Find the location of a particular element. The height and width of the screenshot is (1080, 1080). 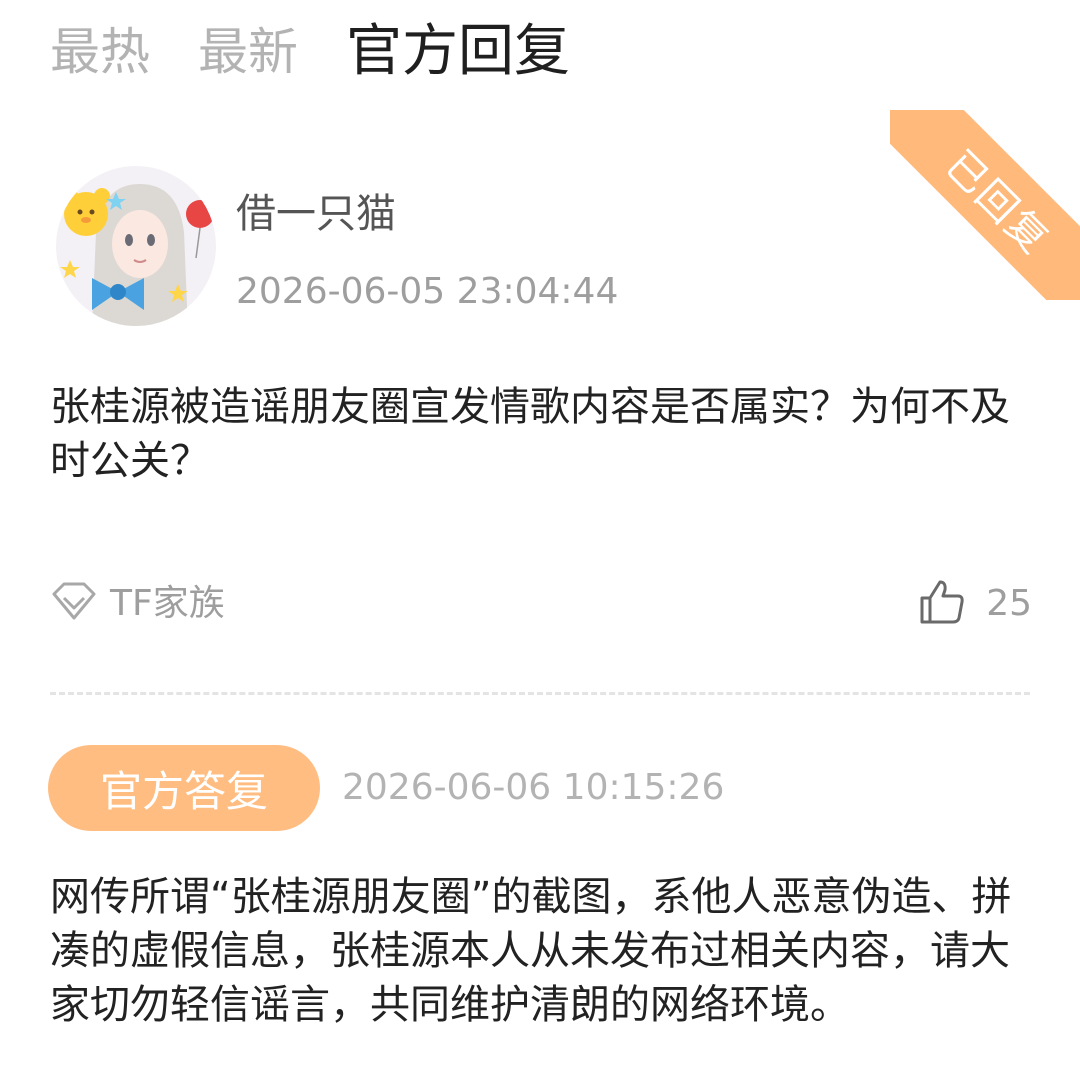

reply-timestamp: 2026-06-06 10:15:26 is located at coordinates (533, 787).